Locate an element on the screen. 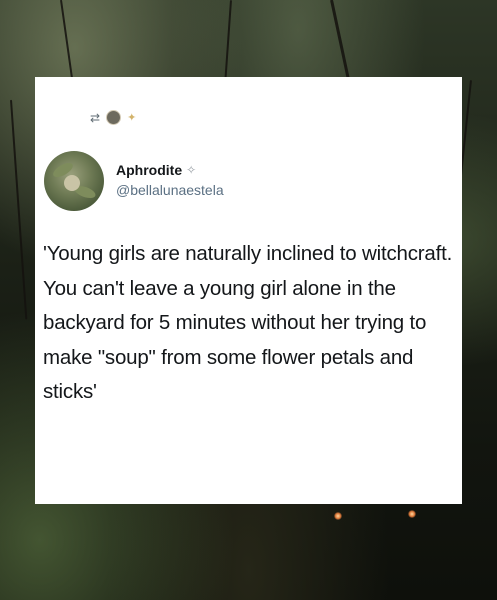 The height and width of the screenshot is (600, 497). author-handle: @bellalunaestela is located at coordinates (170, 190).